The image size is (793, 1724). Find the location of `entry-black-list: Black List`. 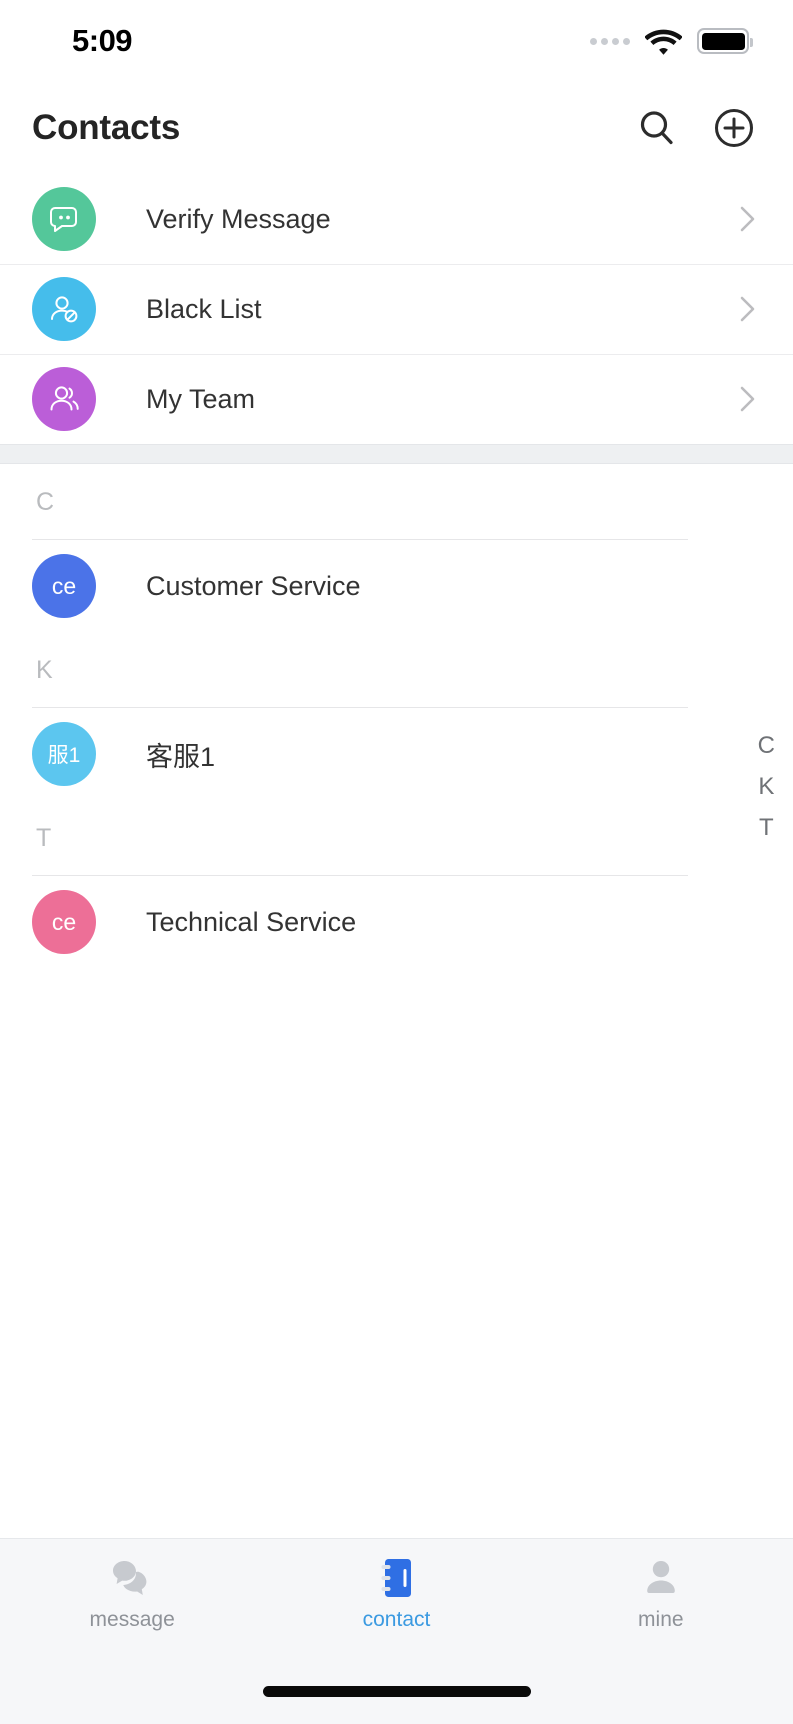

entry-black-list: Black List is located at coordinates (396, 309).